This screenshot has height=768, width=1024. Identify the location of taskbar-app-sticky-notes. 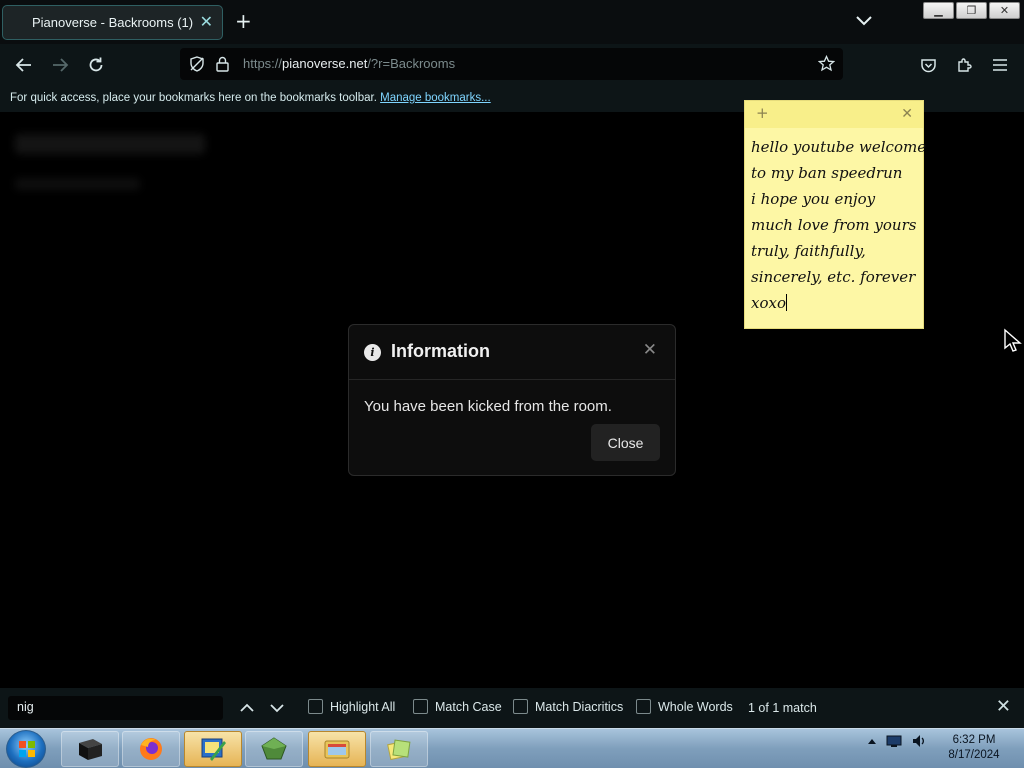
(399, 749).